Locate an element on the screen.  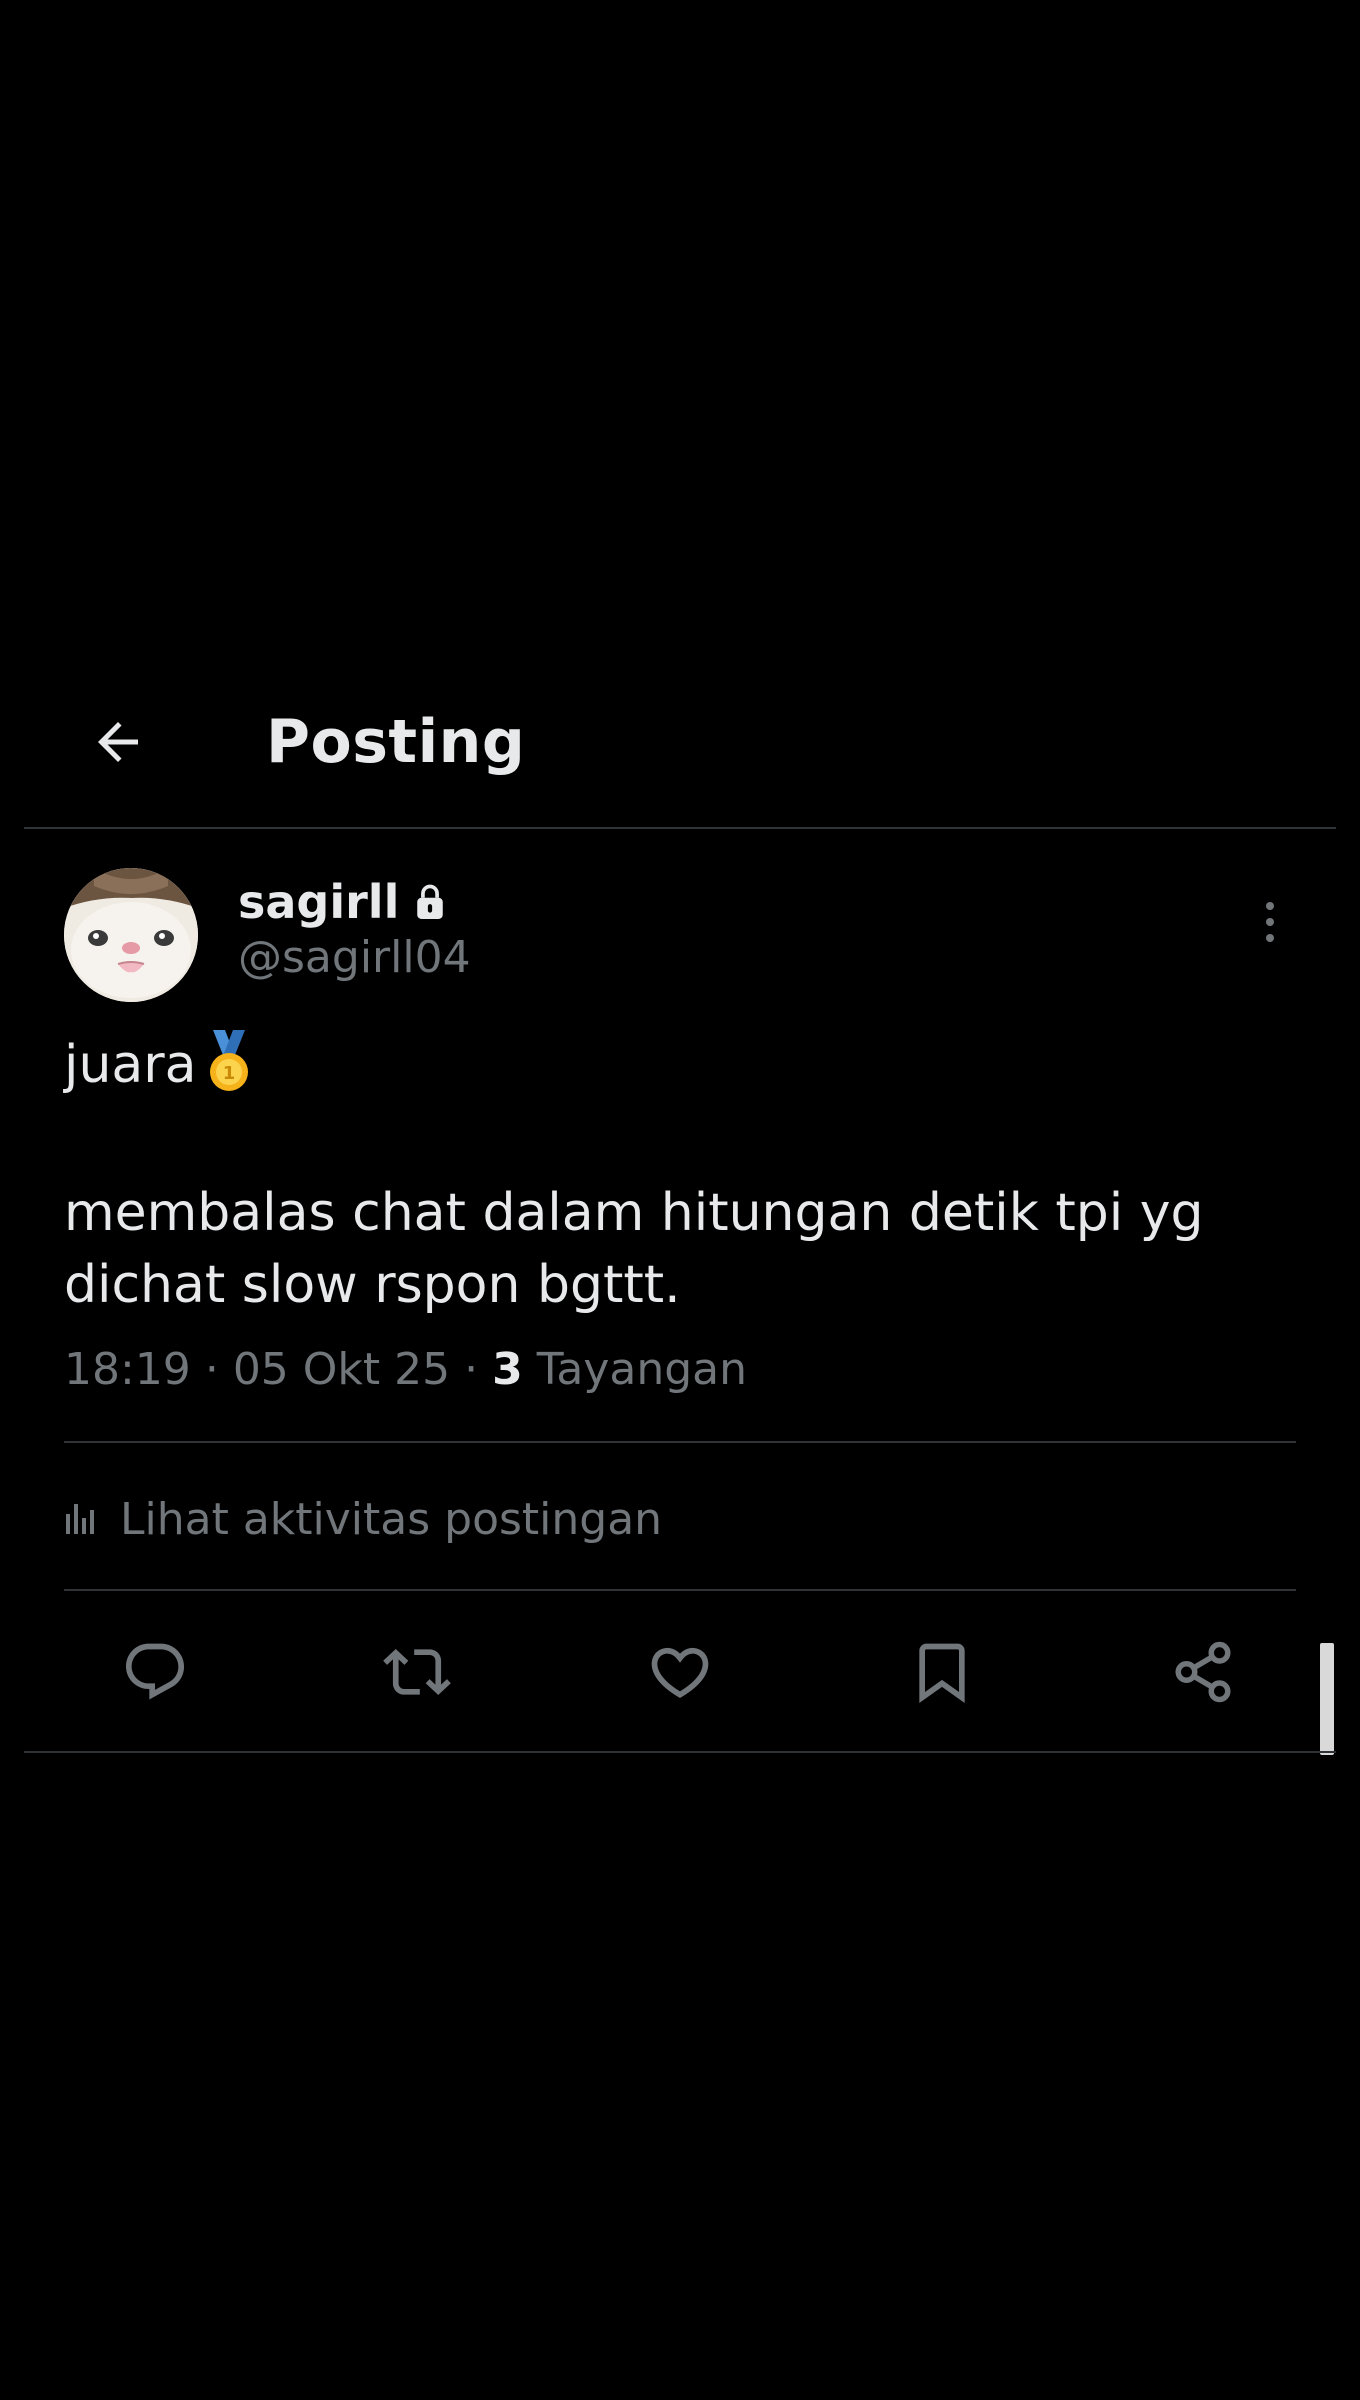
post-text-line-3: dichat slow rspon bgttt. is located at coordinates (372, 1285).